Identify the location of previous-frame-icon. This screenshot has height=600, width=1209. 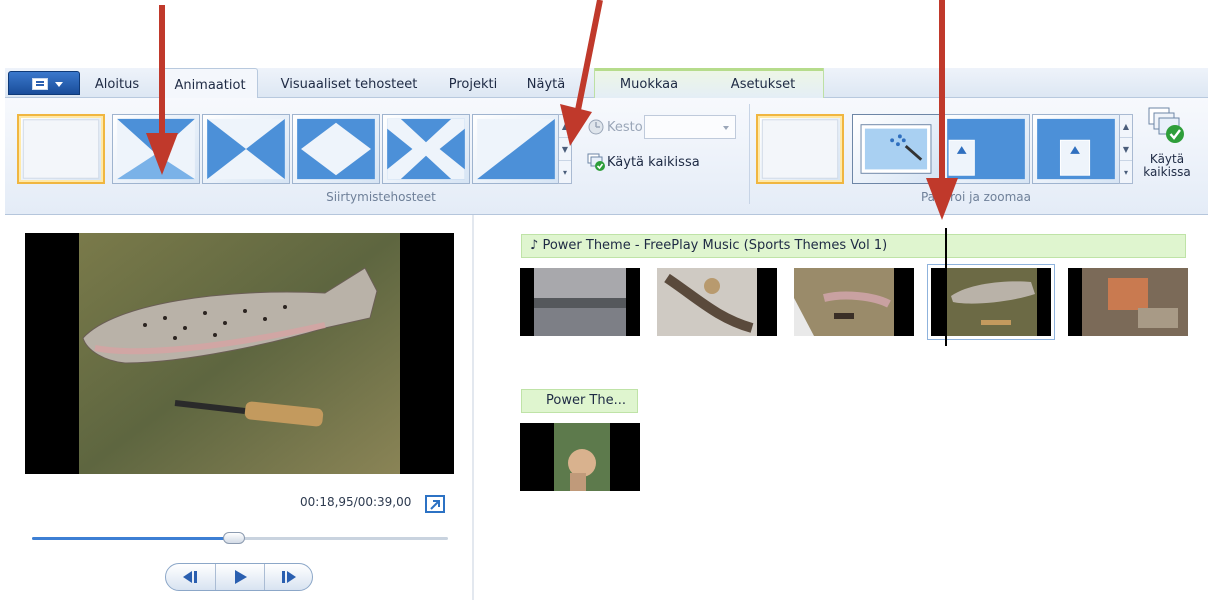
(190, 577).